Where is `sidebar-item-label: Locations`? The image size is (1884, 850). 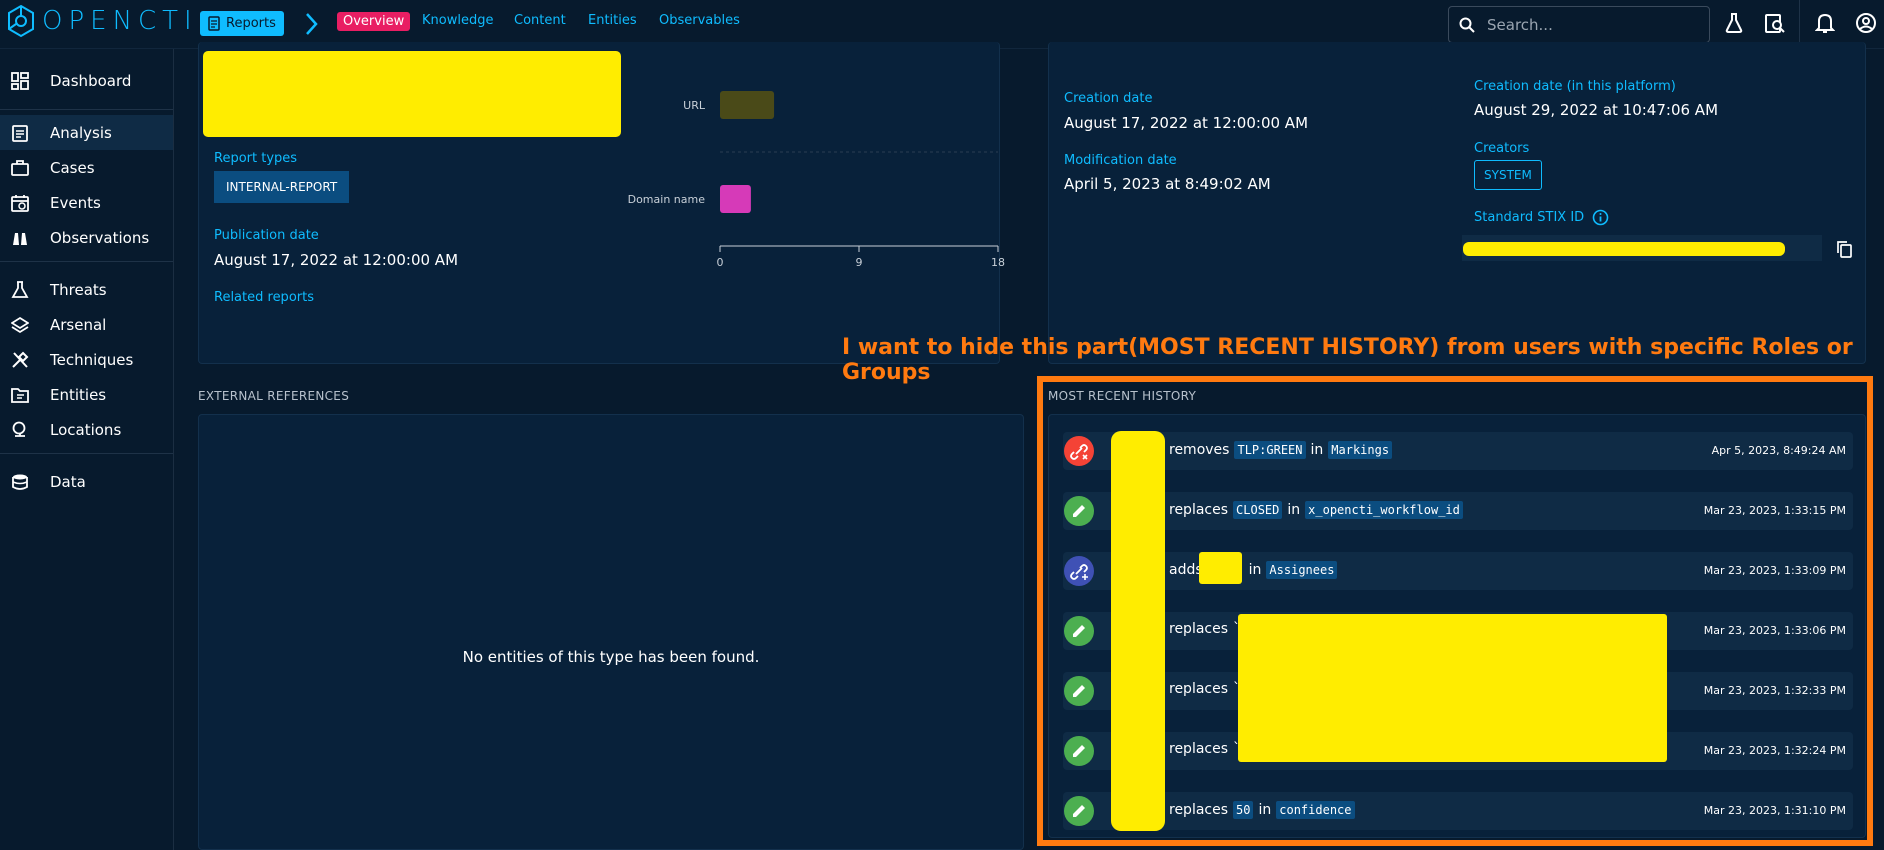
sidebar-item-label: Locations is located at coordinates (86, 429).